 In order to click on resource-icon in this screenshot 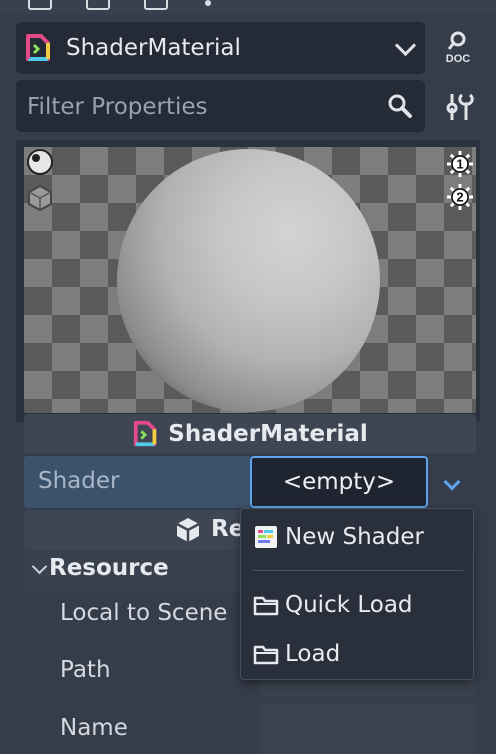, I will do `click(188, 530)`.